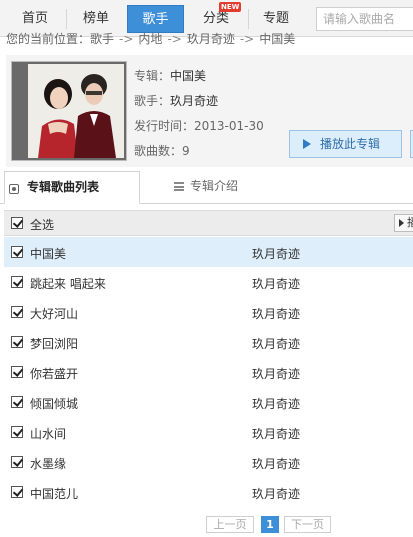 The height and width of the screenshot is (537, 413). I want to click on breadcrumb: 您的当前位置：歌手 -> 内地 -> 玖月奇迹 -> 中国美, so click(150, 39).